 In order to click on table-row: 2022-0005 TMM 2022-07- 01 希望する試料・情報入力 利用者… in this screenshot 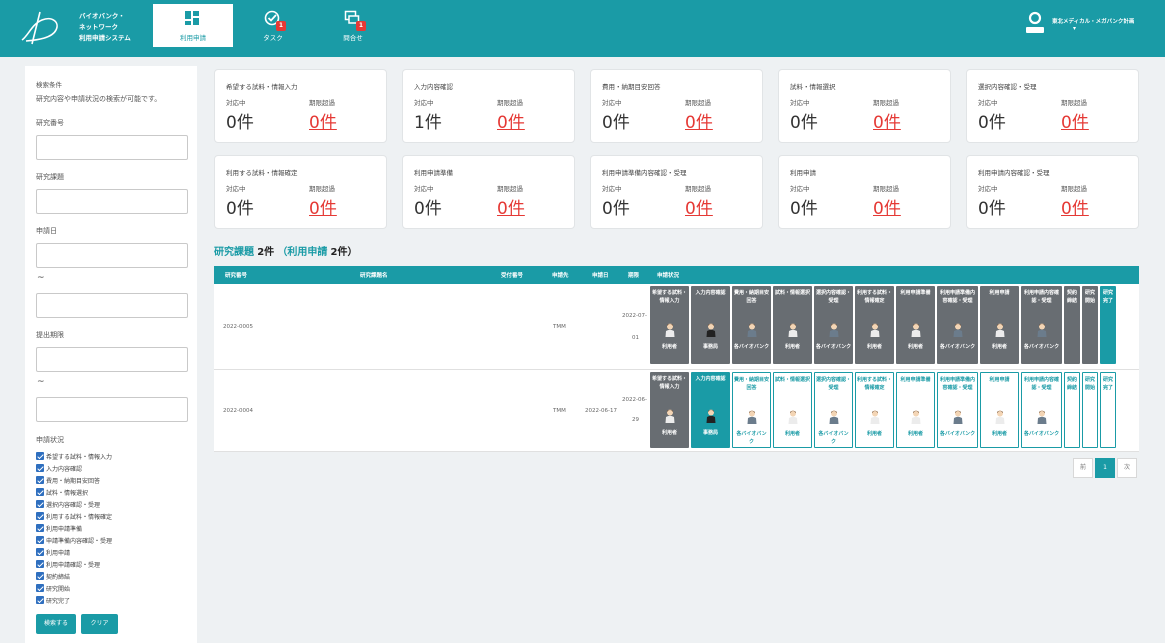, I will do `click(676, 327)`.